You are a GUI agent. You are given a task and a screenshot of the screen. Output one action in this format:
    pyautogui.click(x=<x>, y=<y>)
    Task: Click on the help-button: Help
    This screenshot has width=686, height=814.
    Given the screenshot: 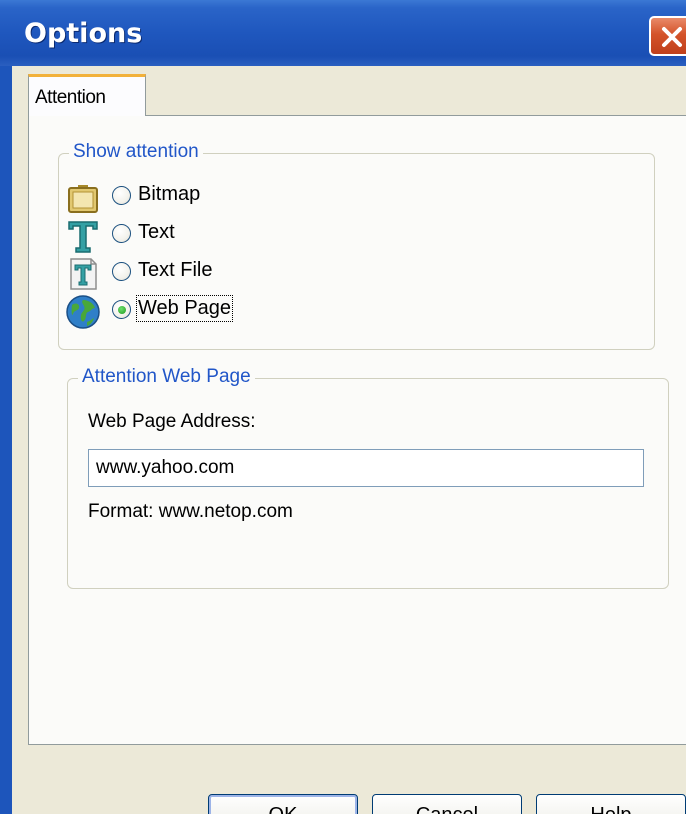 What is the action you would take?
    pyautogui.click(x=611, y=804)
    